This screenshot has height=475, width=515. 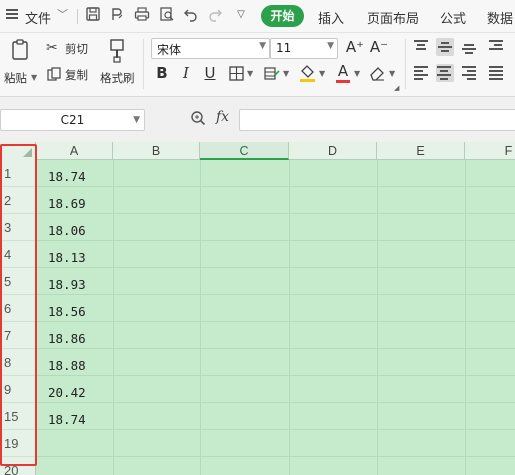 What do you see at coordinates (62, 14) in the screenshot?
I see `chevron-down-icon: ﹀` at bounding box center [62, 14].